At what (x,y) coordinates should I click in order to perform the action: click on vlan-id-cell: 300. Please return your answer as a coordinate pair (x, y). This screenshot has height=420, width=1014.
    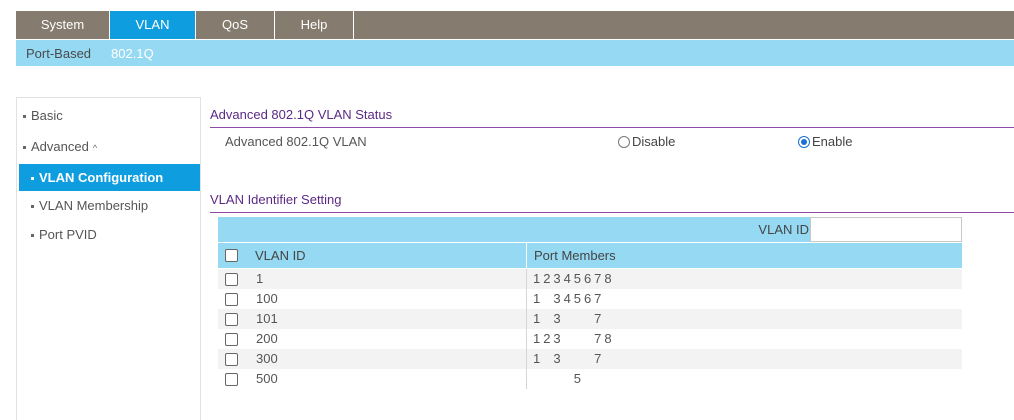
    Looking at the image, I should click on (267, 358).